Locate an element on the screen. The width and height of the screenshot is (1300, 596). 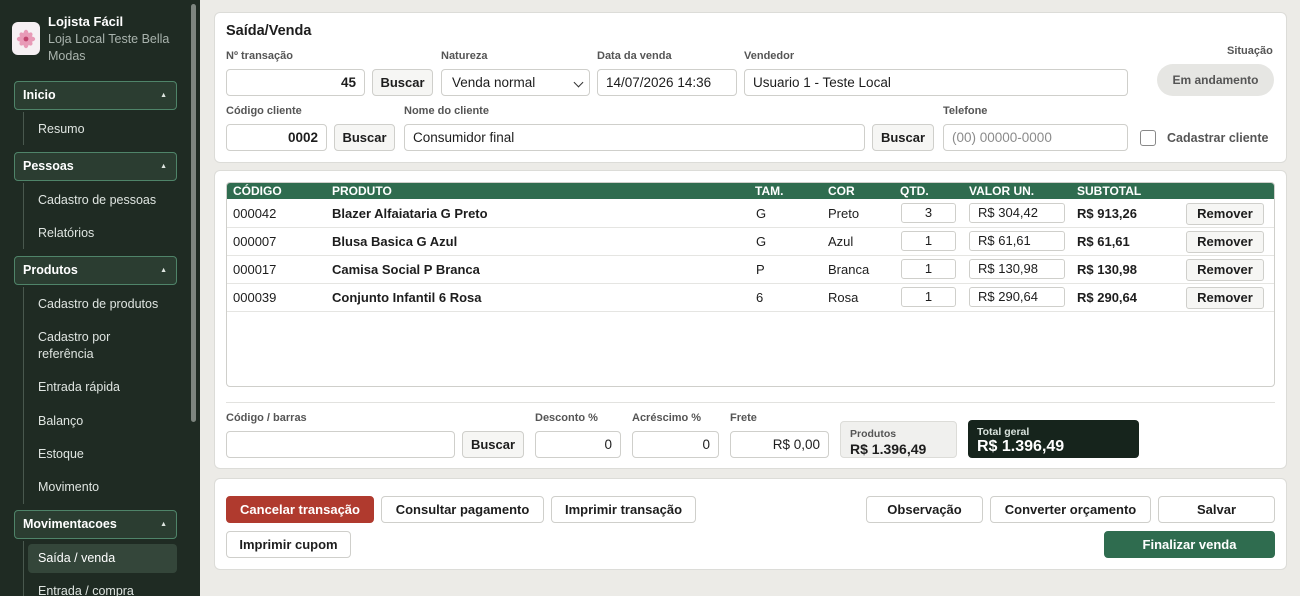
sidebar-item-balanco: Balanço is located at coordinates (108, 421).